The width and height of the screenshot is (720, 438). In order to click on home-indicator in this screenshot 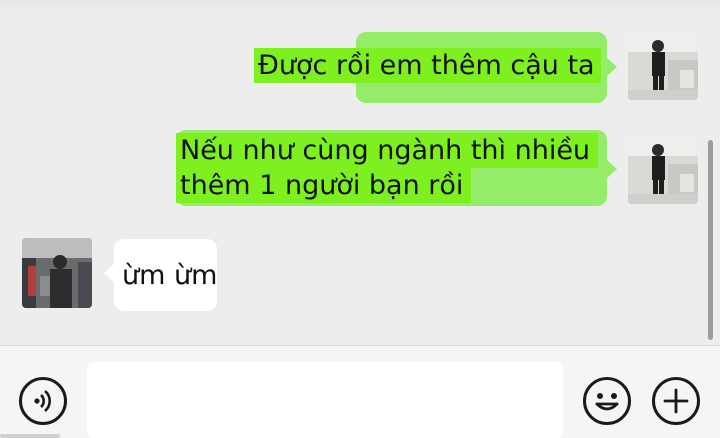, I will do `click(30, 436)`.